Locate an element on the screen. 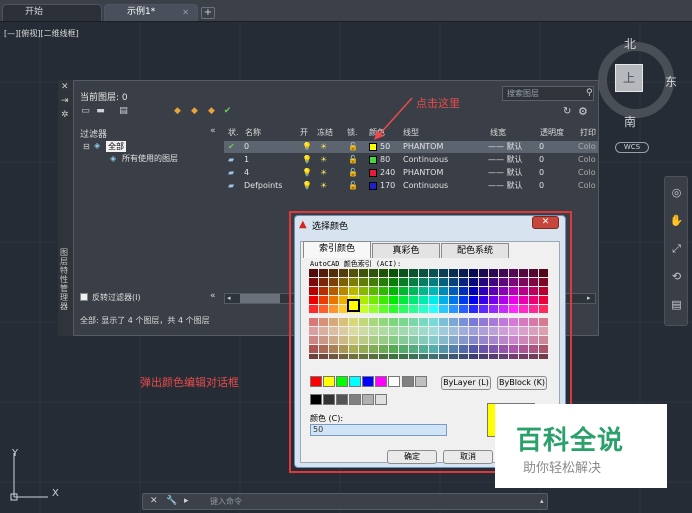 The height and width of the screenshot is (513, 692). layer-color-number: 240 is located at coordinates (387, 173).